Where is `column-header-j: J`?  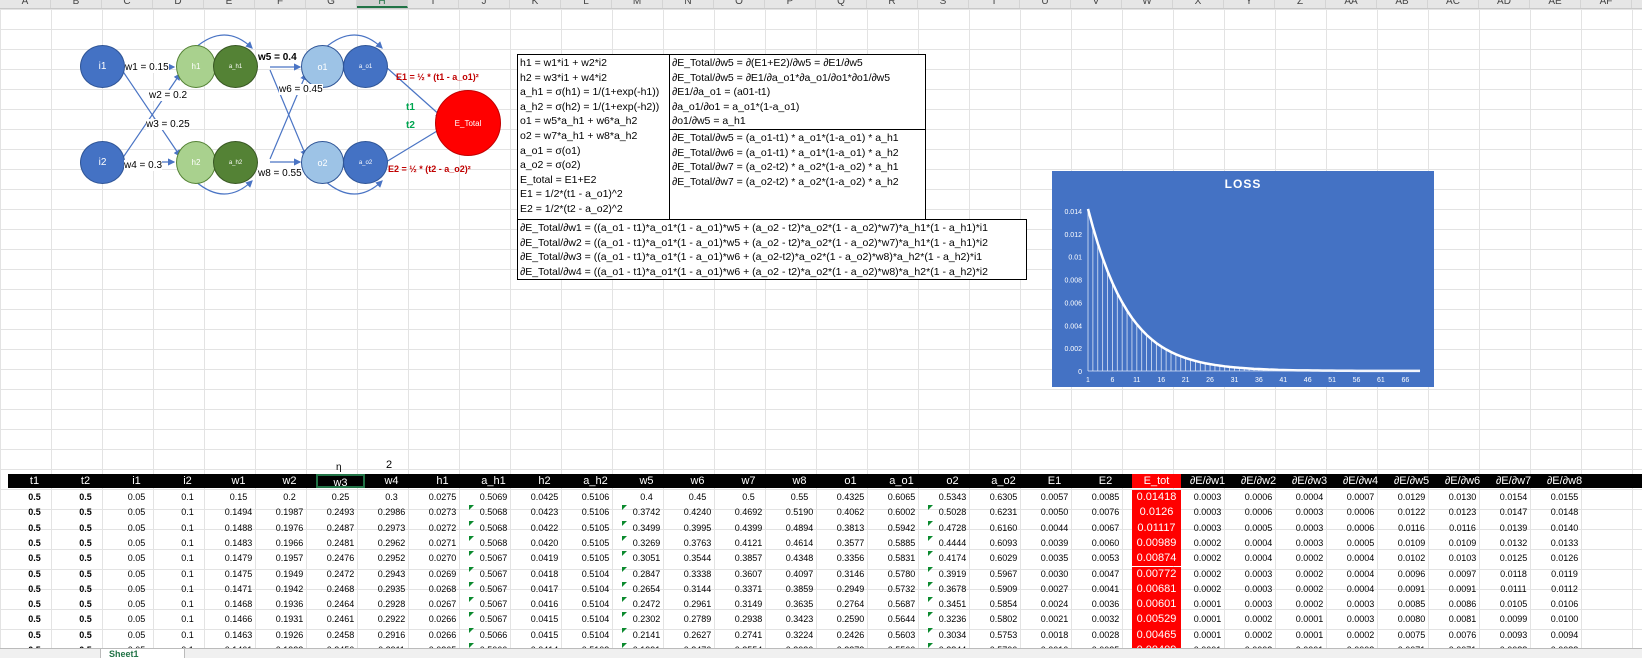 column-header-j: J is located at coordinates (484, 4).